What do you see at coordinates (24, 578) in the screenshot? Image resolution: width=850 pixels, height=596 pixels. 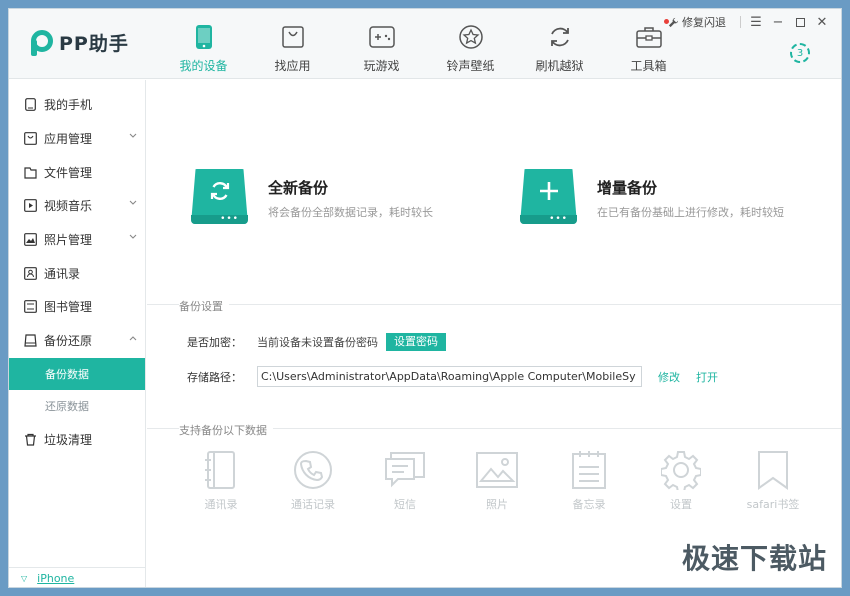 I see `triangle-down-icon: ▽` at bounding box center [24, 578].